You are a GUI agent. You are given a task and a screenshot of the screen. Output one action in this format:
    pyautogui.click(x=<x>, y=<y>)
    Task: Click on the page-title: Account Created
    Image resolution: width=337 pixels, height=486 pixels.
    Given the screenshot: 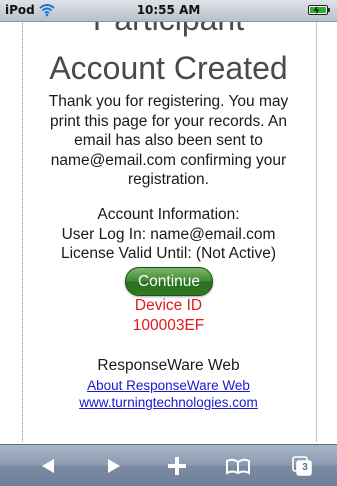 What is the action you would take?
    pyautogui.click(x=168, y=68)
    